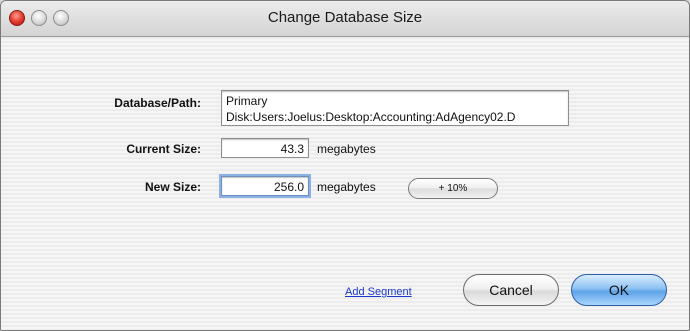 The width and height of the screenshot is (690, 331). I want to click on current-size-label: Current Size:, so click(163, 149).